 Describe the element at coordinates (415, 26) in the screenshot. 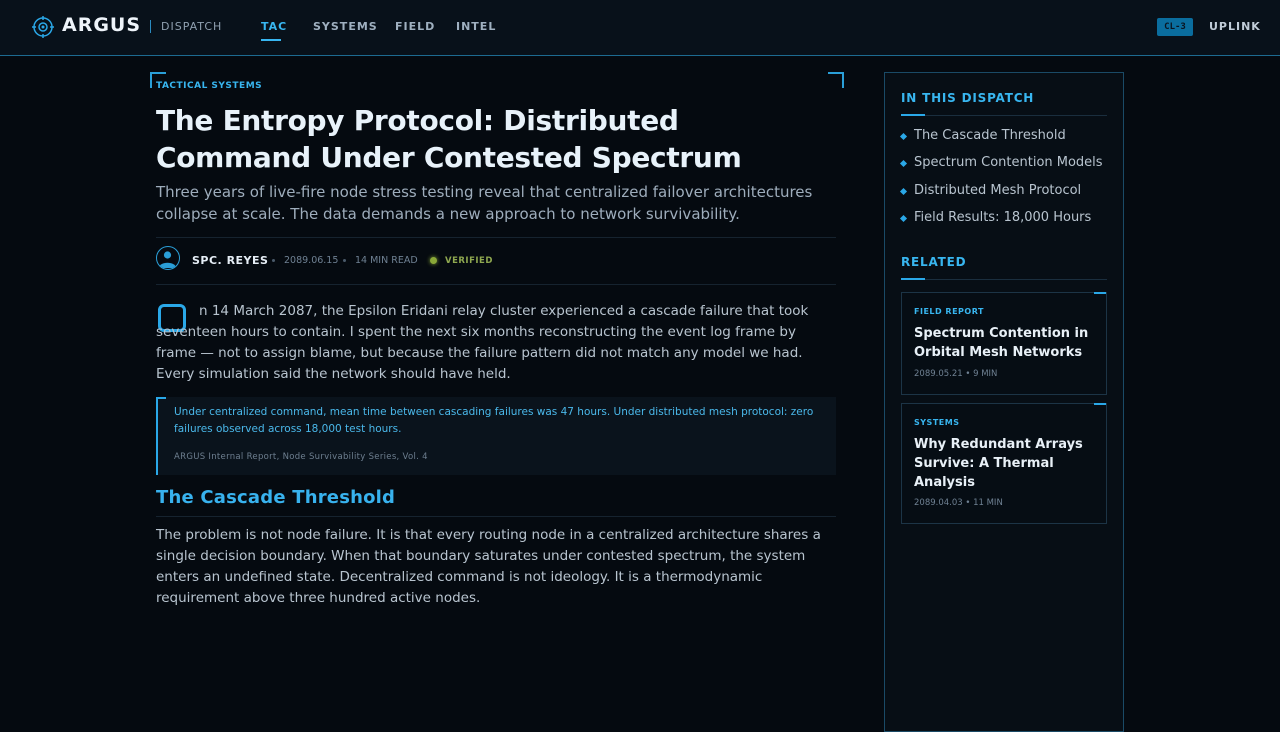

I see `nav-link-field: FIELD` at that location.